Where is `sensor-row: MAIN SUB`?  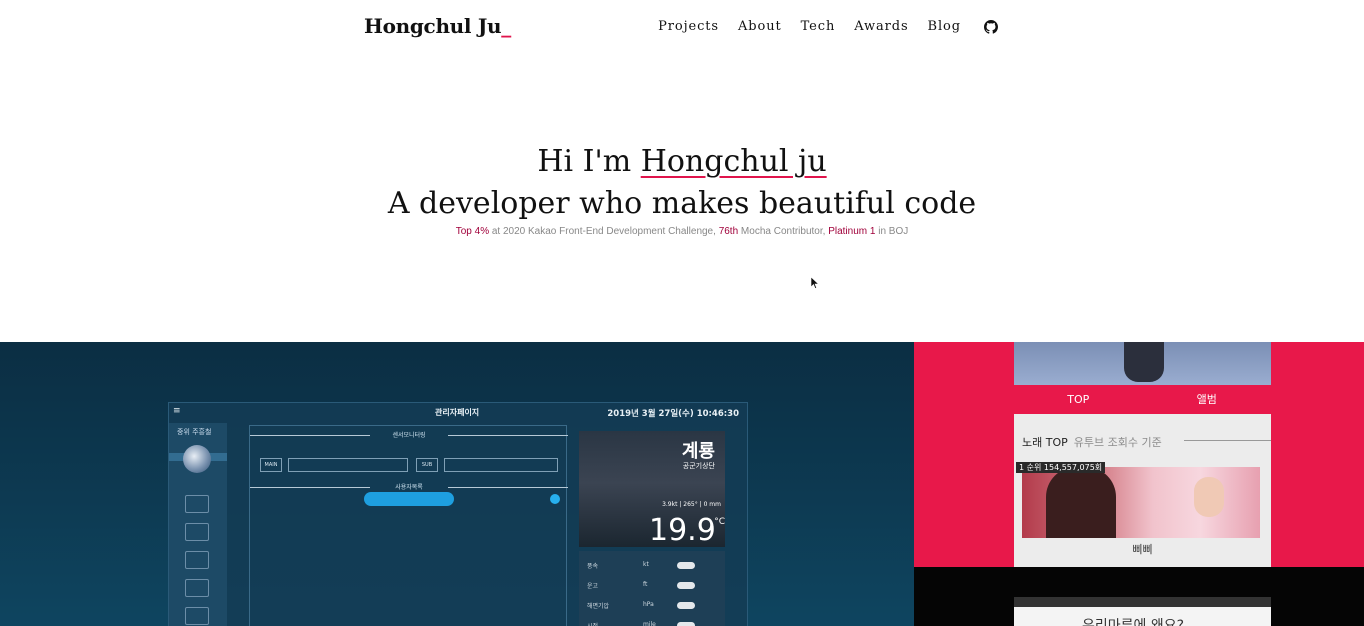 sensor-row: MAIN SUB is located at coordinates (409, 465).